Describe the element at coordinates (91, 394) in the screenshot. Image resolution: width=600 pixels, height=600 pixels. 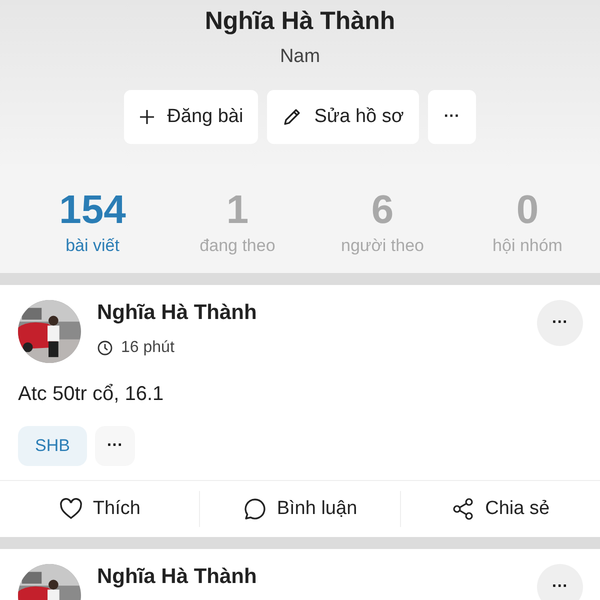
I see `post-text: Atc 50tr cổ, 16.1` at that location.